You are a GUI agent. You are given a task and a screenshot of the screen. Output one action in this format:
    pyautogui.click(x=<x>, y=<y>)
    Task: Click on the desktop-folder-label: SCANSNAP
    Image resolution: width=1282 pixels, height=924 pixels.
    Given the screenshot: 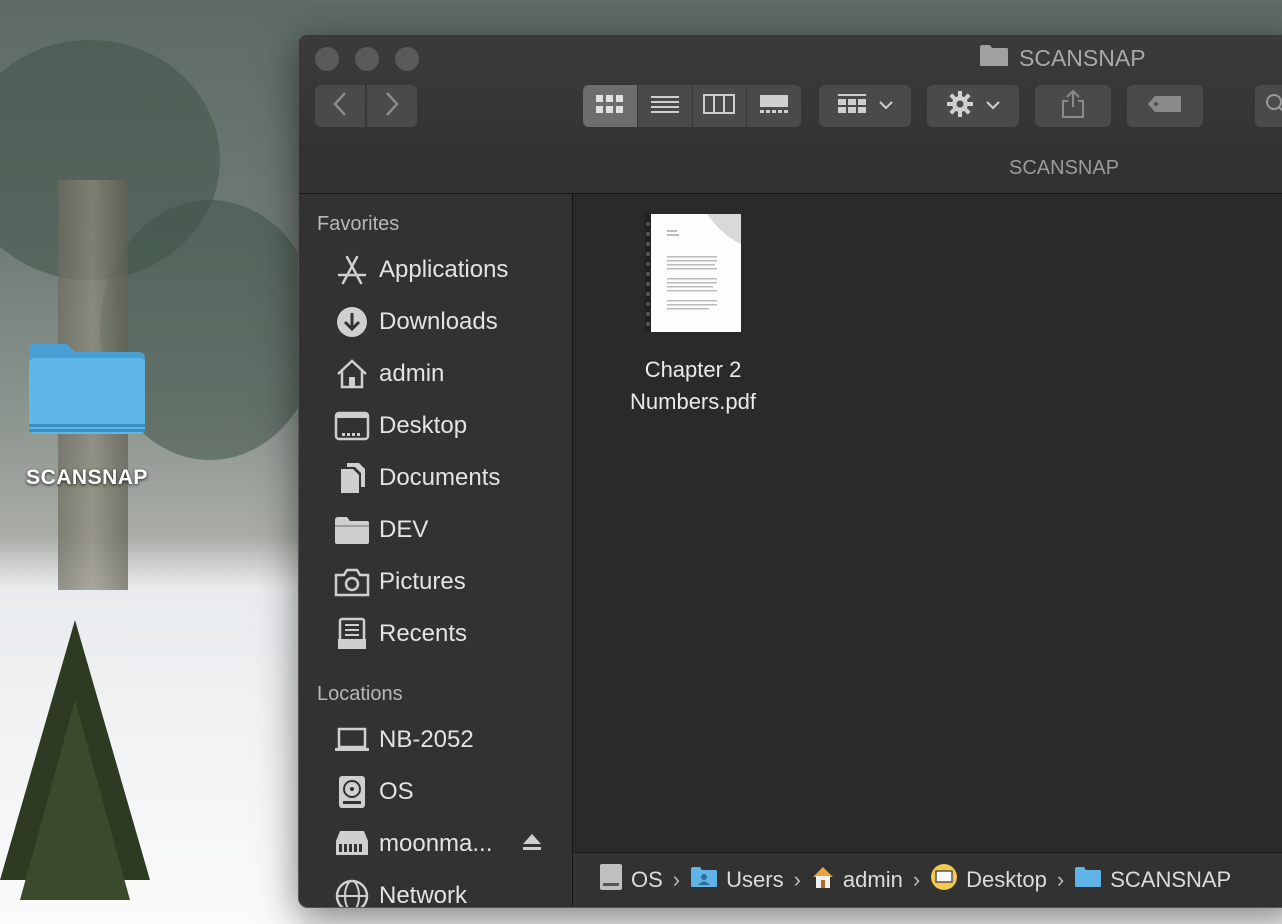 What is the action you would take?
    pyautogui.click(x=87, y=477)
    